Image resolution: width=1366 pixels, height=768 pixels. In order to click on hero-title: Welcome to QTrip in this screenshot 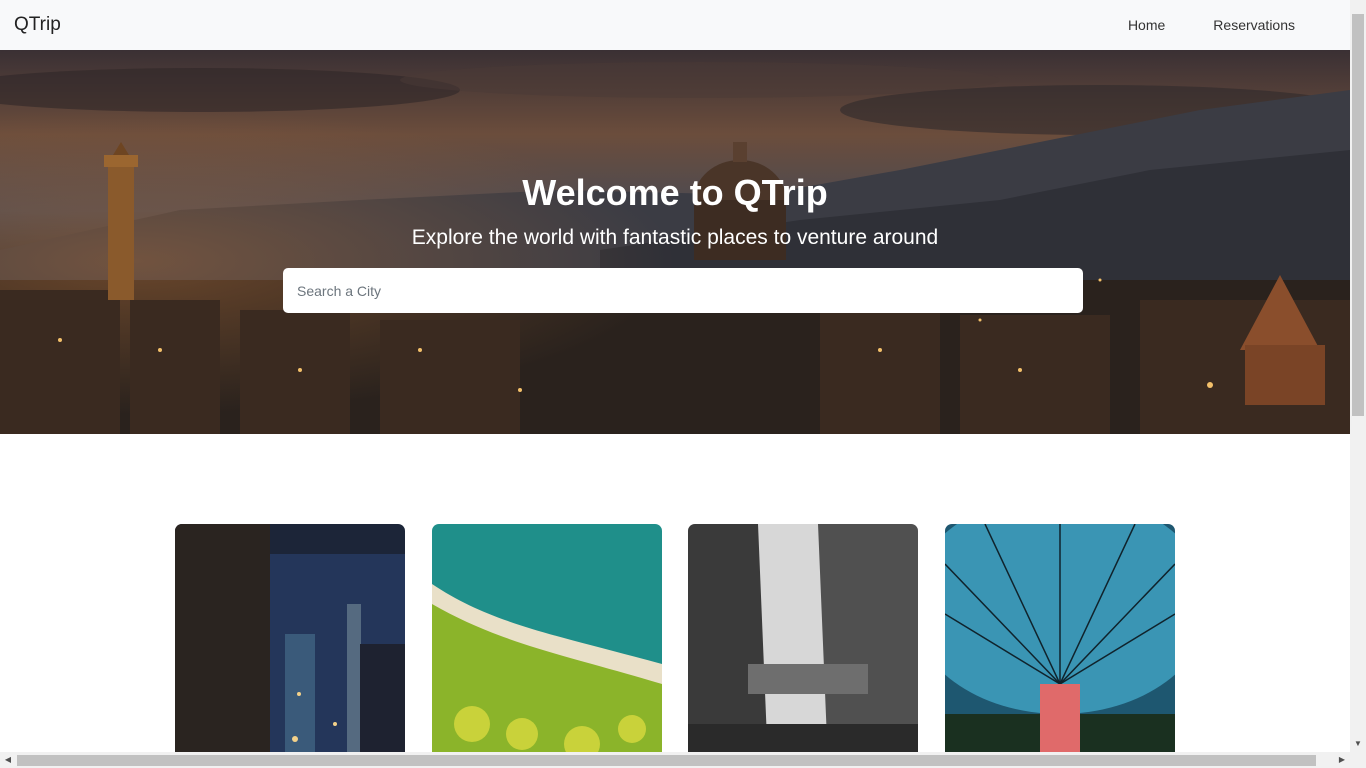, I will do `click(675, 192)`.